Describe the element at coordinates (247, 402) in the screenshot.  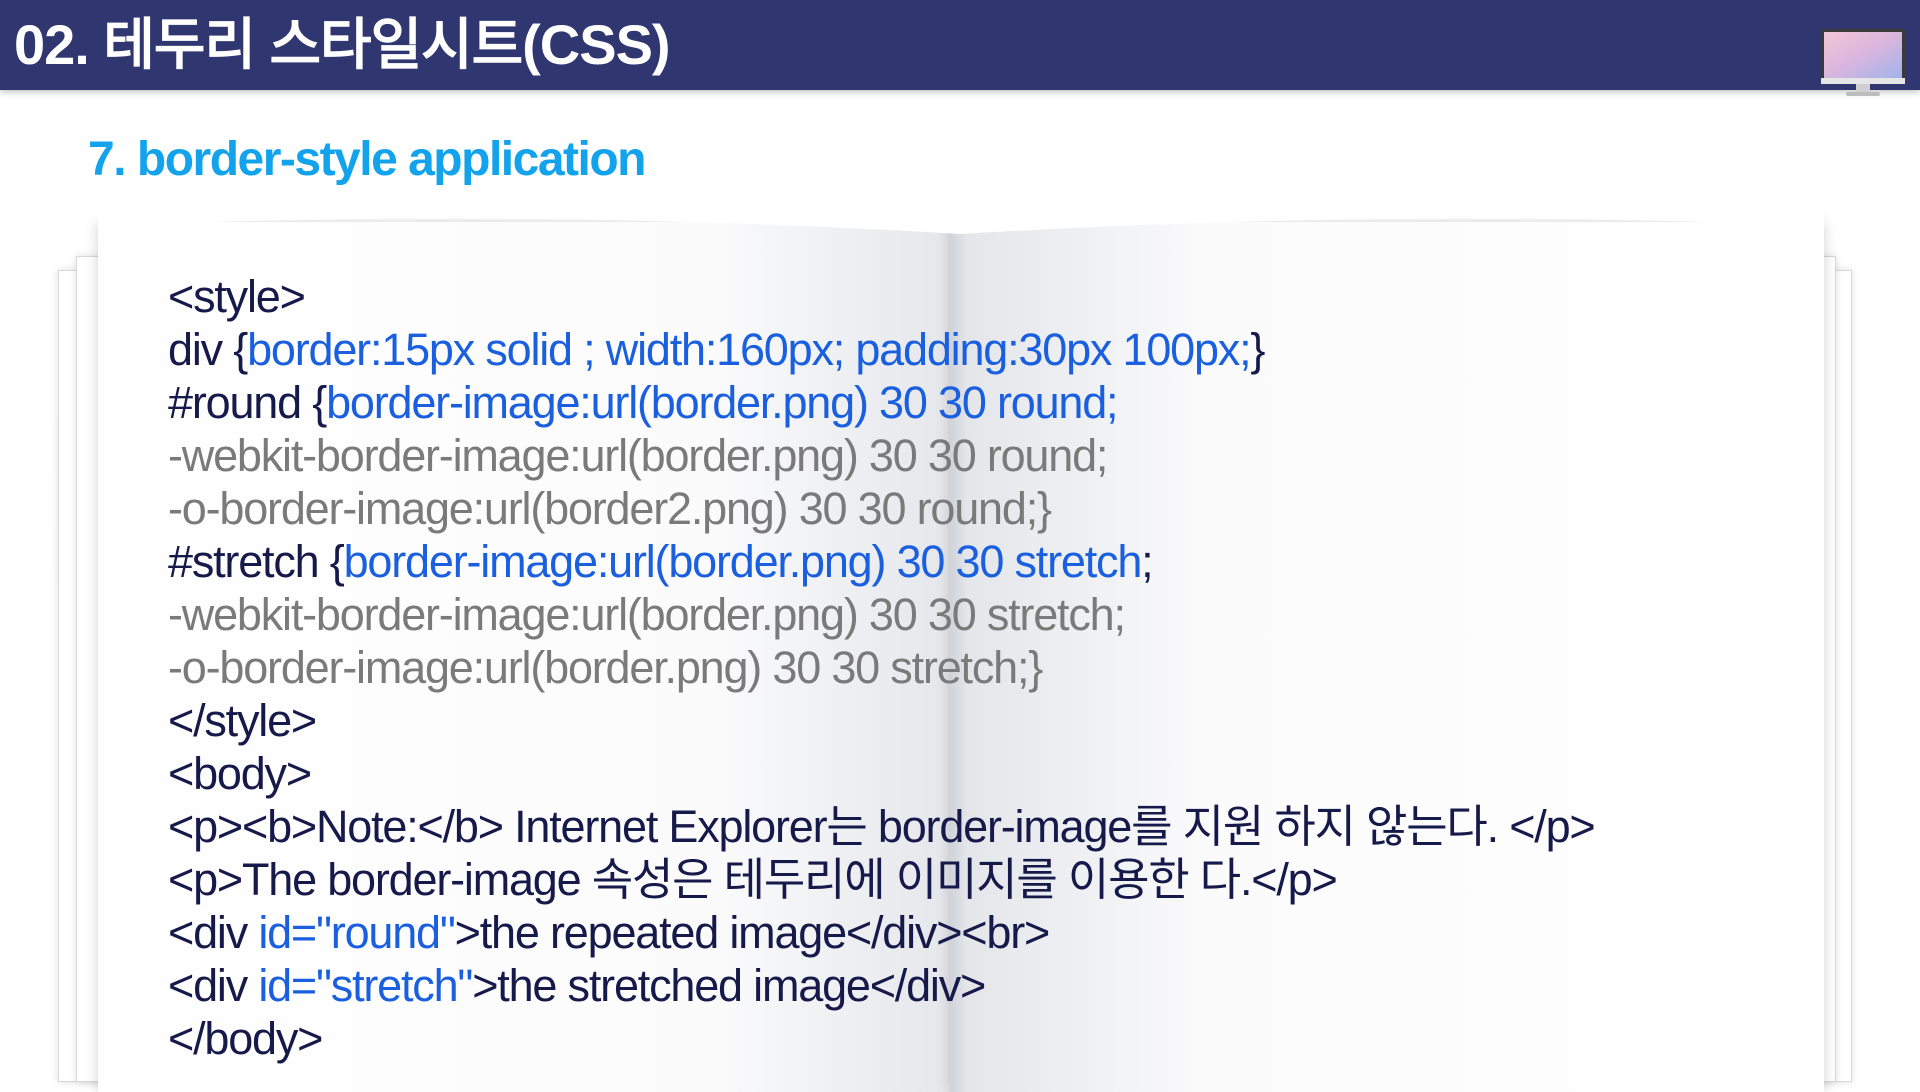
I see `code-token: #round {` at that location.